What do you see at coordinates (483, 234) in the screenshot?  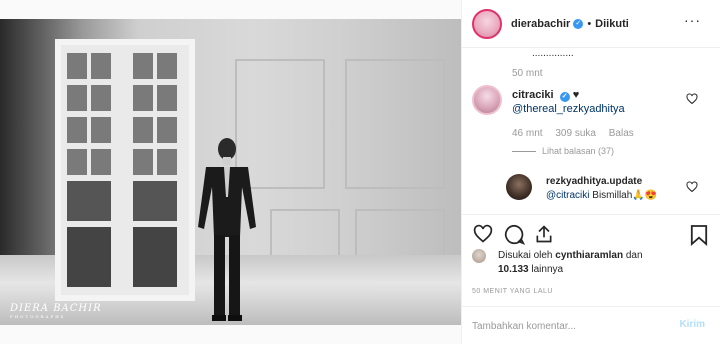 I see `like-heart-icon` at bounding box center [483, 234].